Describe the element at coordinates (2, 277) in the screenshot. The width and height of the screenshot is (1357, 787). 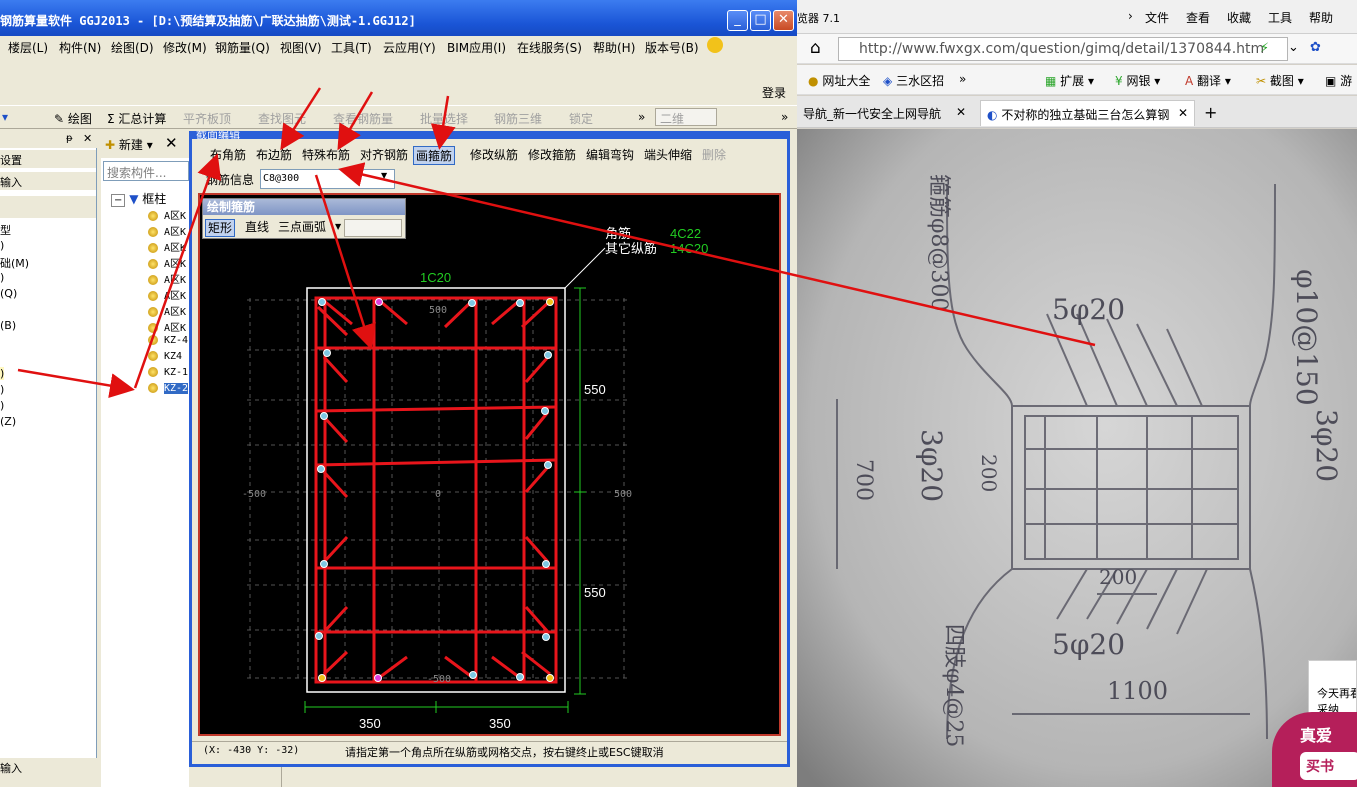
I see `left-item-b: )` at that location.